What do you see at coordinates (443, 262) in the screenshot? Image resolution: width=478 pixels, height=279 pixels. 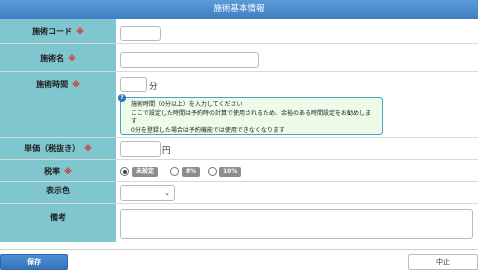 I see `cancel-button: 中止` at bounding box center [443, 262].